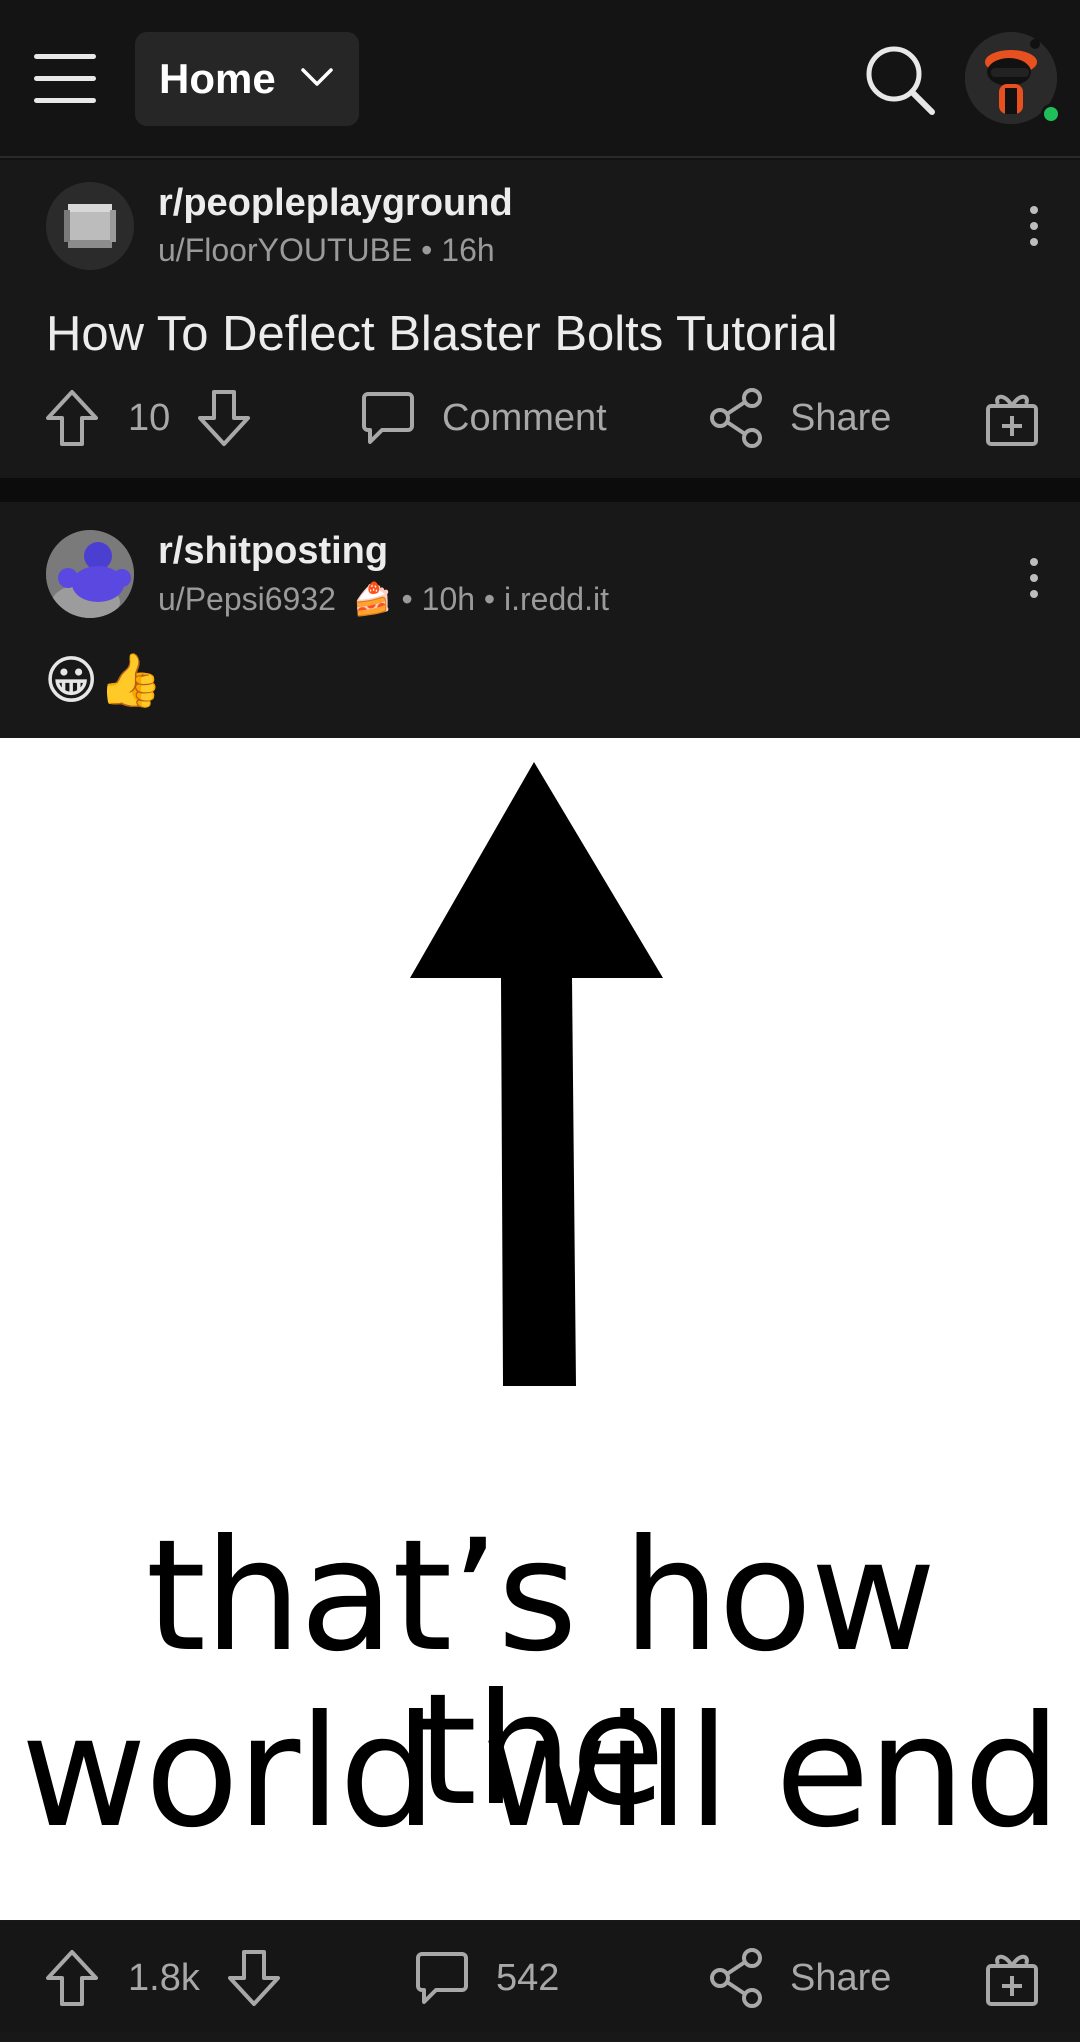 Image resolution: width=1080 pixels, height=2042 pixels. Describe the element at coordinates (486, 1978) in the screenshot. I see `comment-button: 542` at that location.